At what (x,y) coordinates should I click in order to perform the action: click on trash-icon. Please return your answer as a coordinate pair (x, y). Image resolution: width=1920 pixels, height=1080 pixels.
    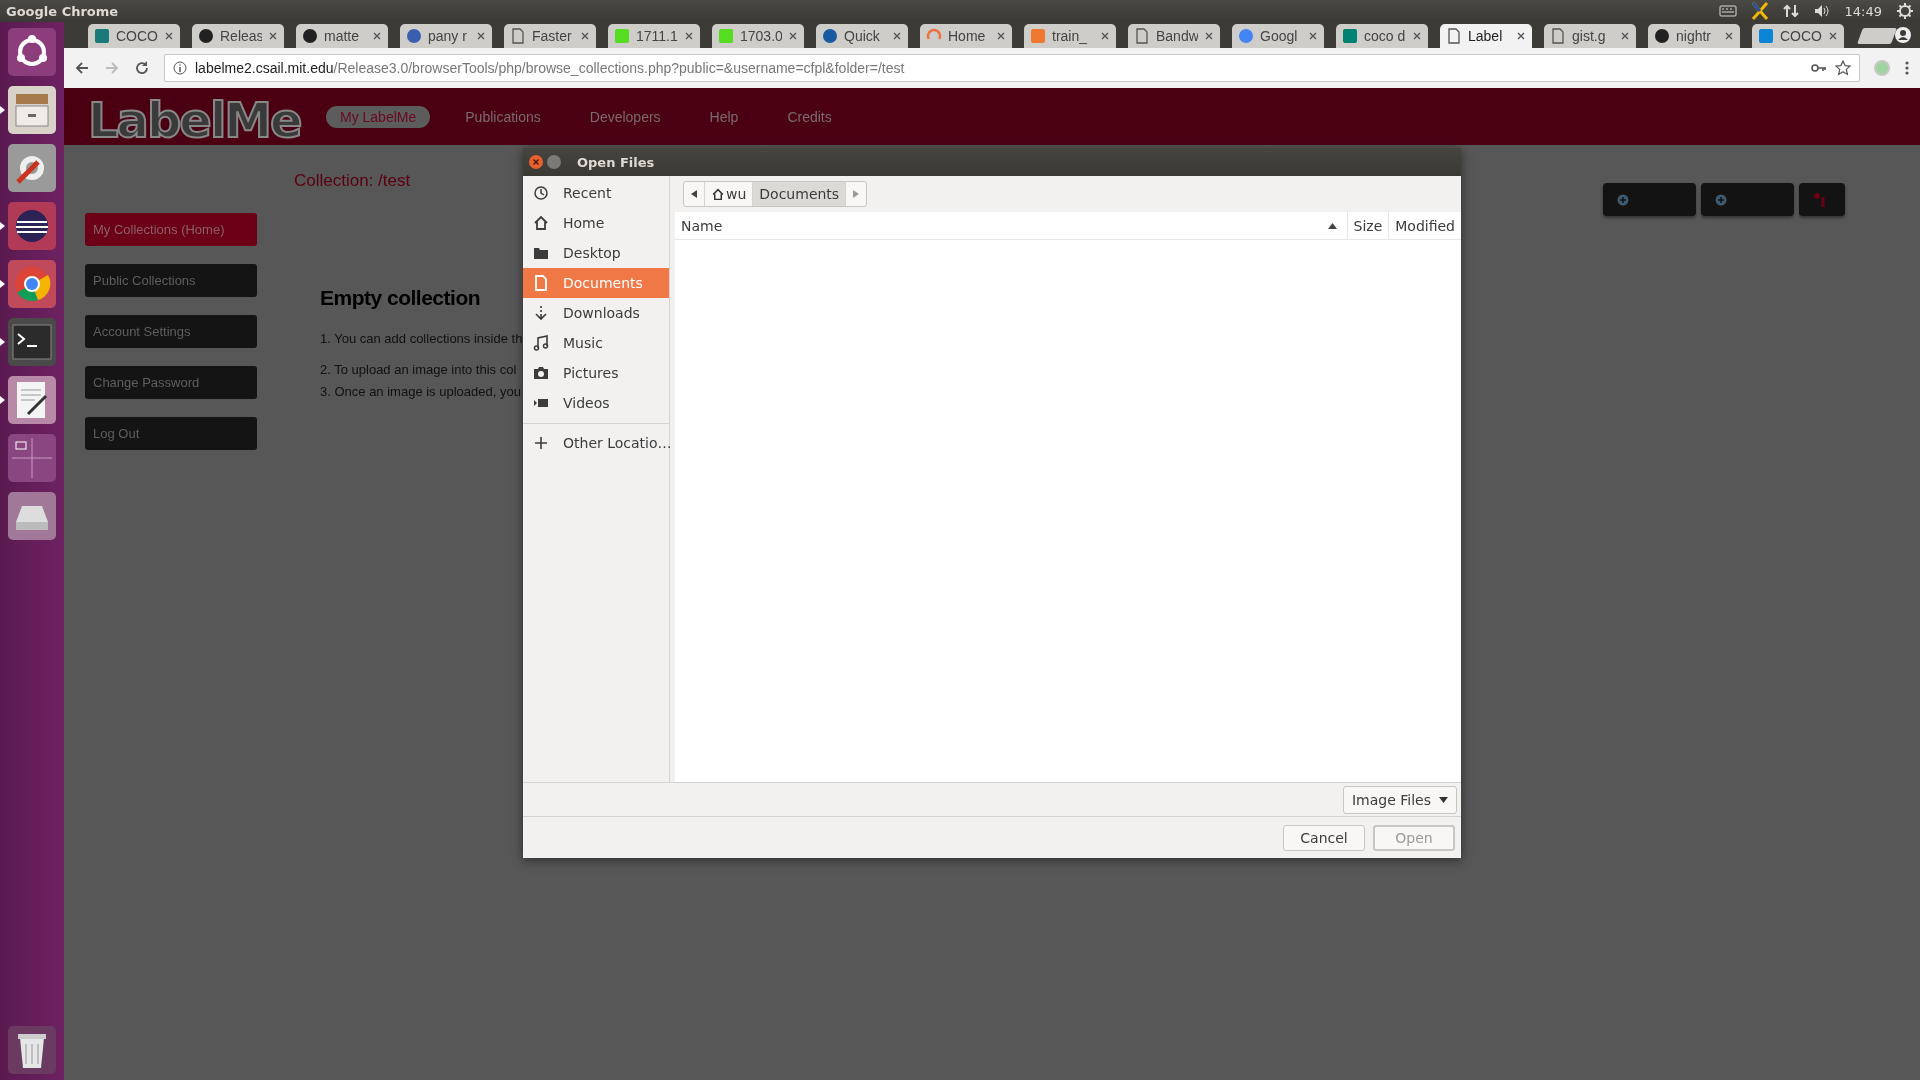
    Looking at the image, I should click on (32, 1050).